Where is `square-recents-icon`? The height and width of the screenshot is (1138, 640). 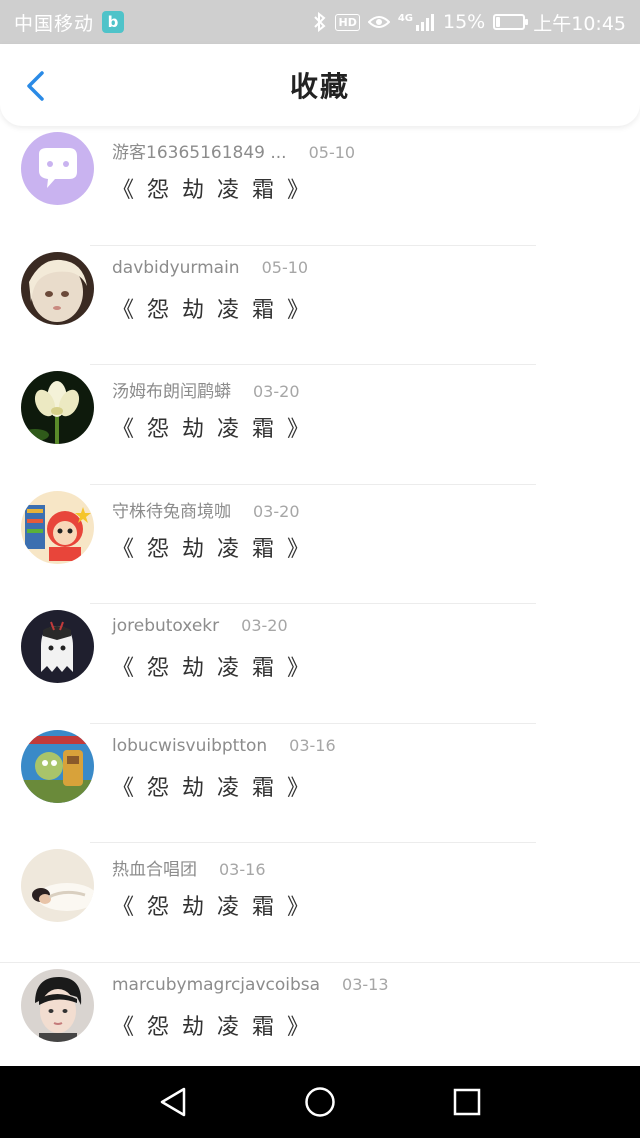 square-recents-icon is located at coordinates (466, 1102).